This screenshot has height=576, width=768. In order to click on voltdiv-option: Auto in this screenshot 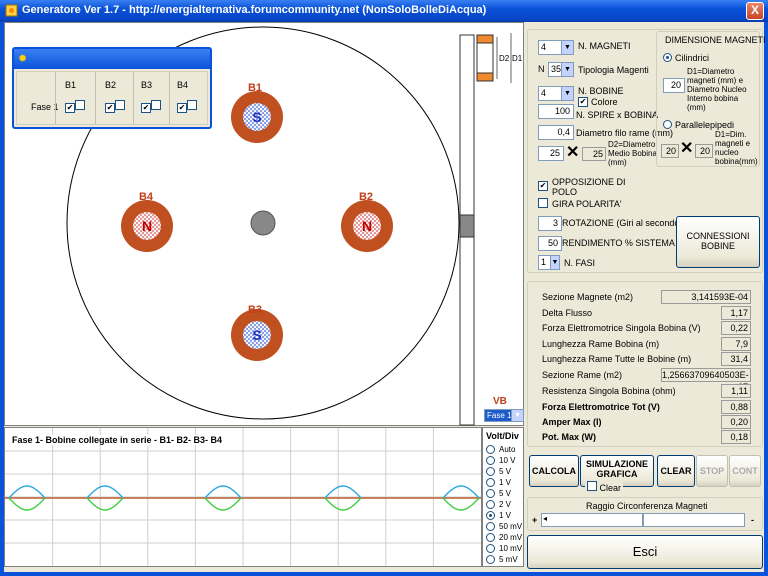, I will do `click(501, 449)`.